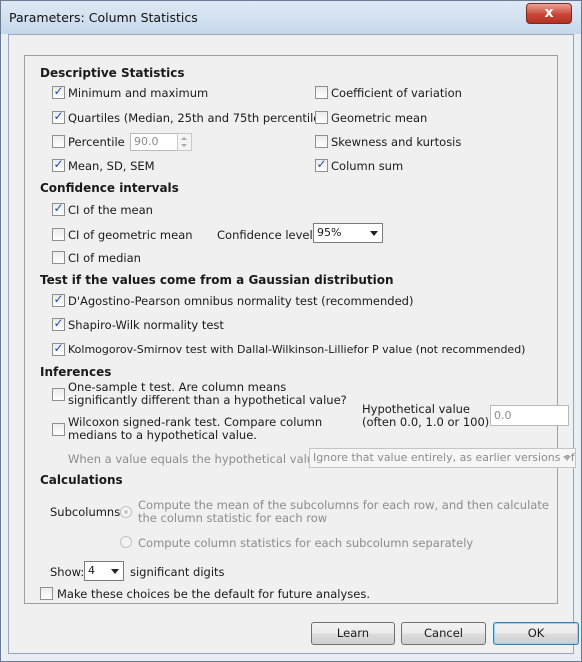 The height and width of the screenshot is (662, 582). What do you see at coordinates (329, 232) in the screenshot?
I see `confidence-level-value: 95%` at bounding box center [329, 232].